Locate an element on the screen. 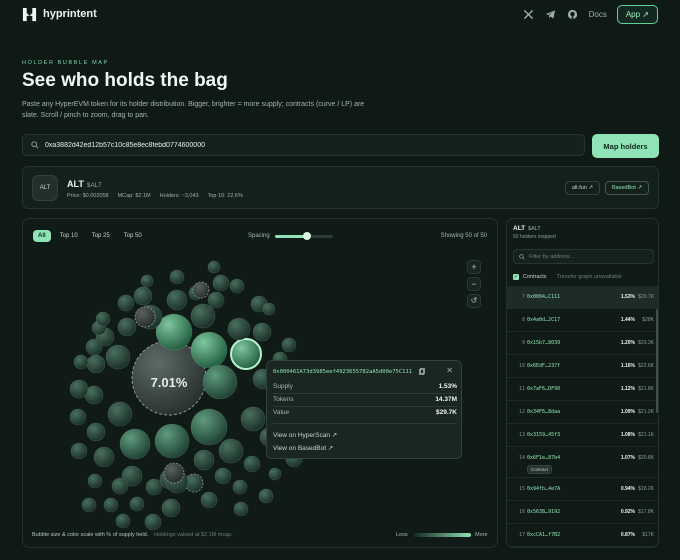  holder-row: 16 0x5638…9192 0.92% $17.8K is located at coordinates (582, 512).